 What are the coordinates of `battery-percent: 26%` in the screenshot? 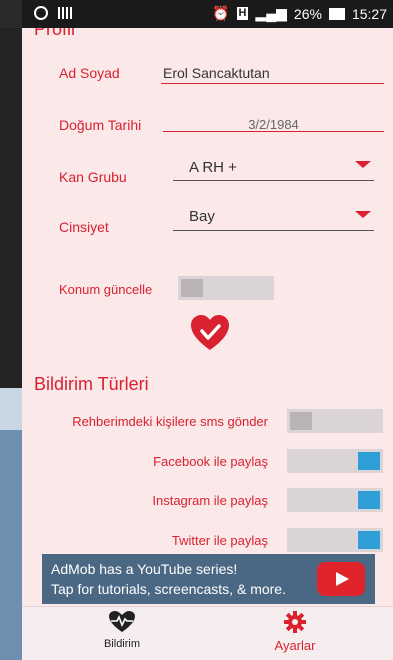 It's located at (307, 13).